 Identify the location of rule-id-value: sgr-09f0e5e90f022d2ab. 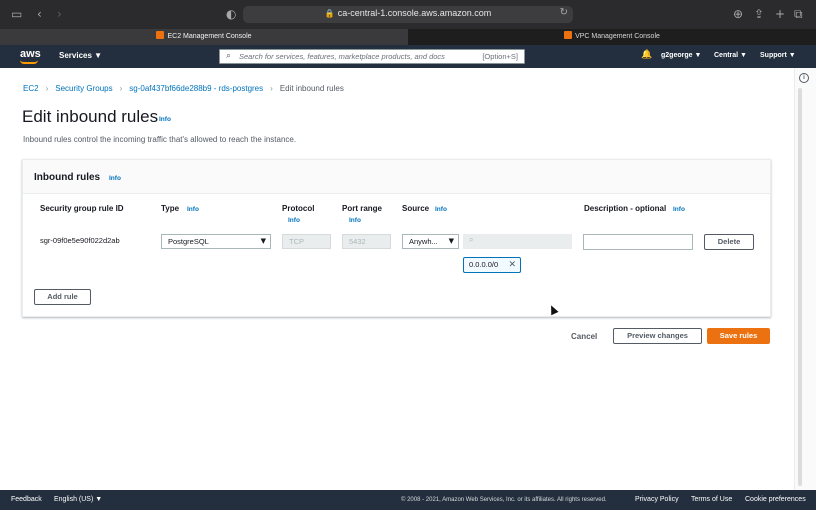
(80, 240).